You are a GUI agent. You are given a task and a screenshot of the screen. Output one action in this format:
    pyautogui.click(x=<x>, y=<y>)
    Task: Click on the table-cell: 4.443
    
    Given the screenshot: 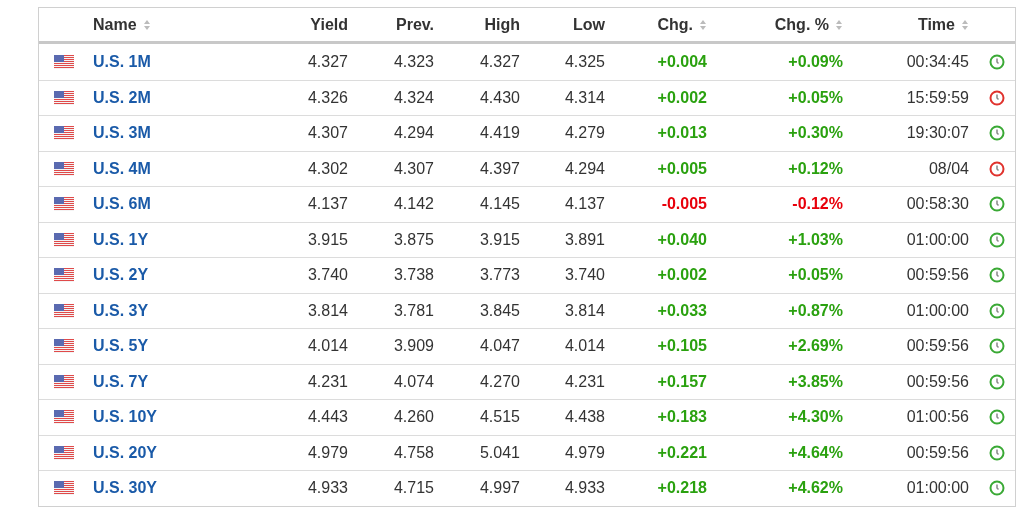 What is the action you would take?
    pyautogui.click(x=327, y=417)
    